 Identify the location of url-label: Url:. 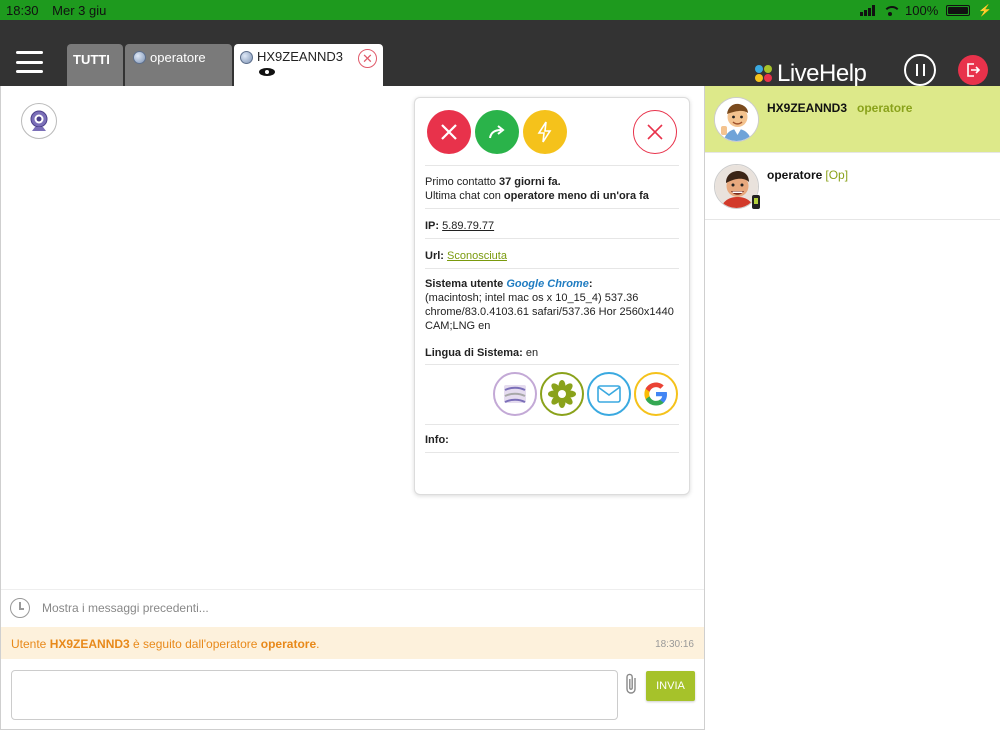
(434, 256).